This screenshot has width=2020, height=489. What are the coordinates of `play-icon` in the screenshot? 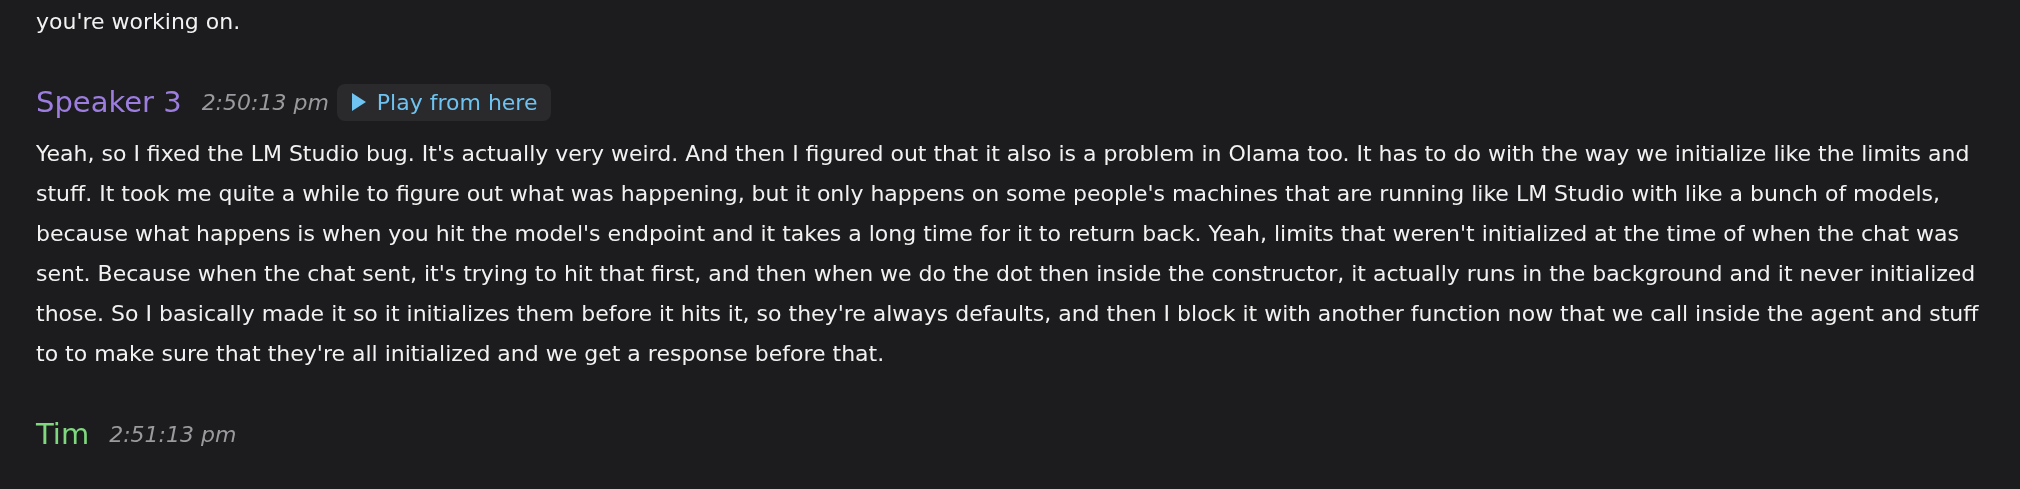 It's located at (358, 102).